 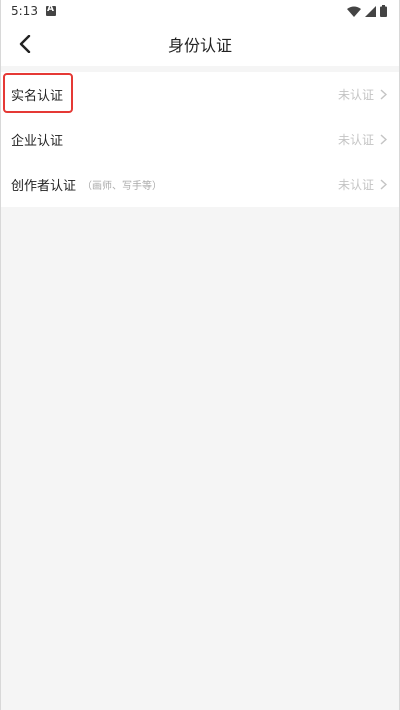 I want to click on list-item-enterprise: 企业认证 未认证, so click(x=200, y=139).